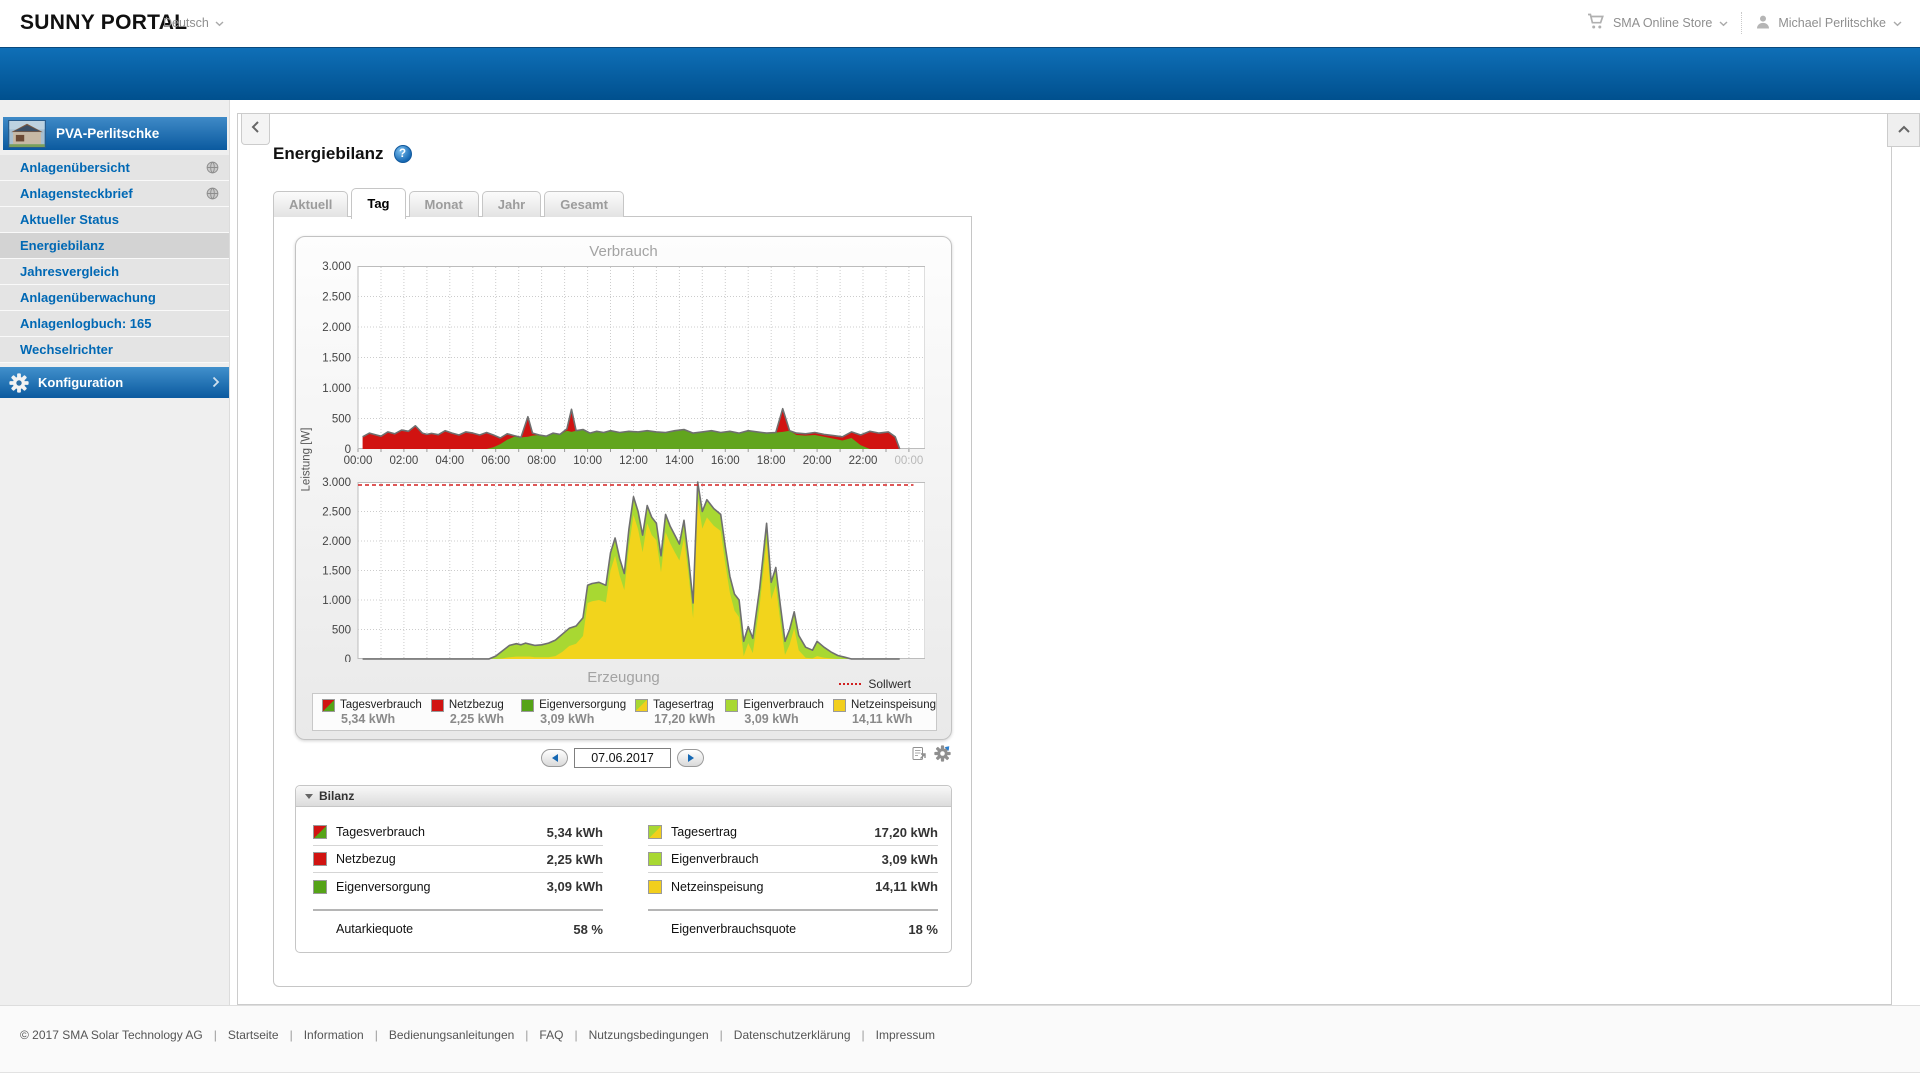  Describe the element at coordinates (402, 154) in the screenshot. I see `help-icon: ?` at that location.